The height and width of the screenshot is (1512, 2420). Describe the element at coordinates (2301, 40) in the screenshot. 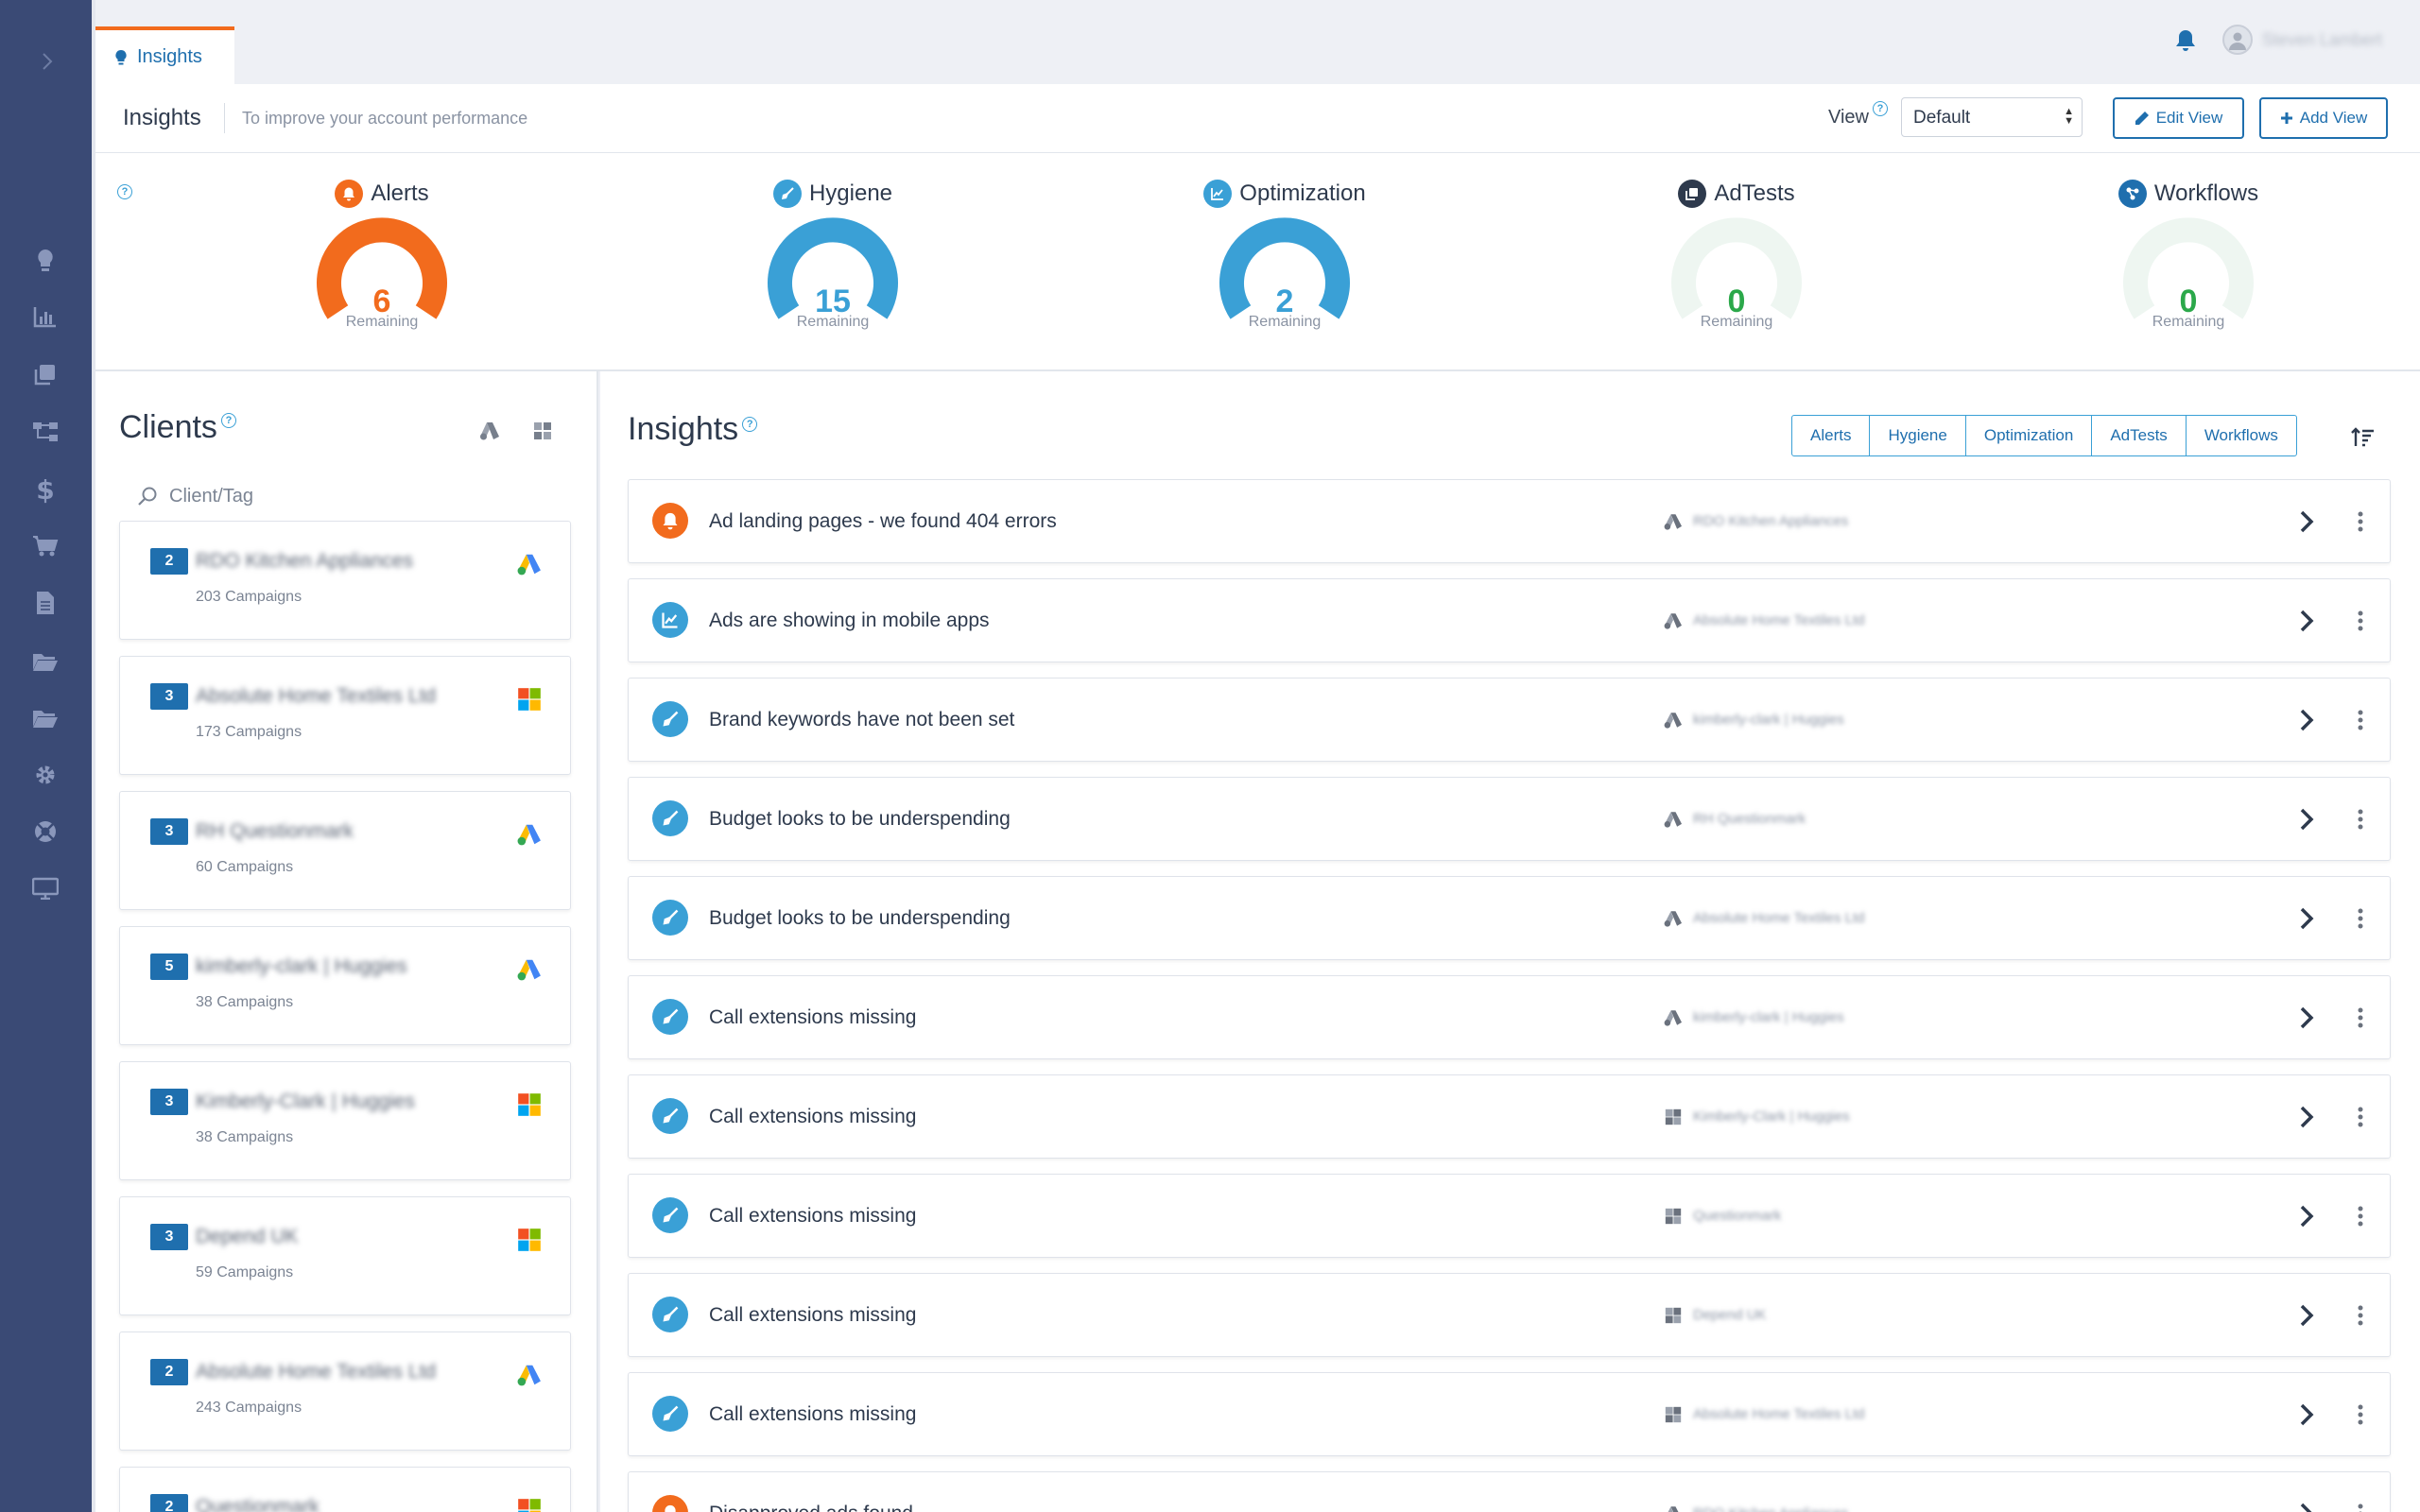

I see `user-menu: Steven Lambert` at that location.